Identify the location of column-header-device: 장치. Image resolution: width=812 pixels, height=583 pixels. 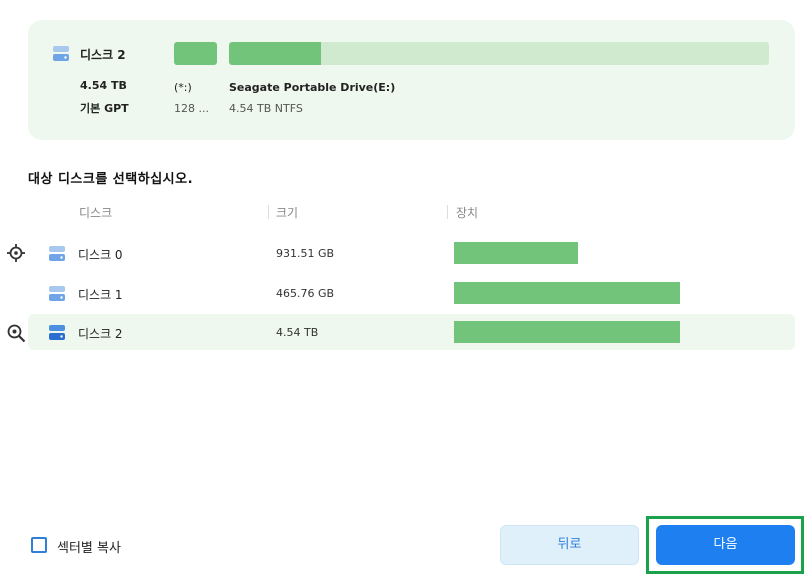
(467, 213).